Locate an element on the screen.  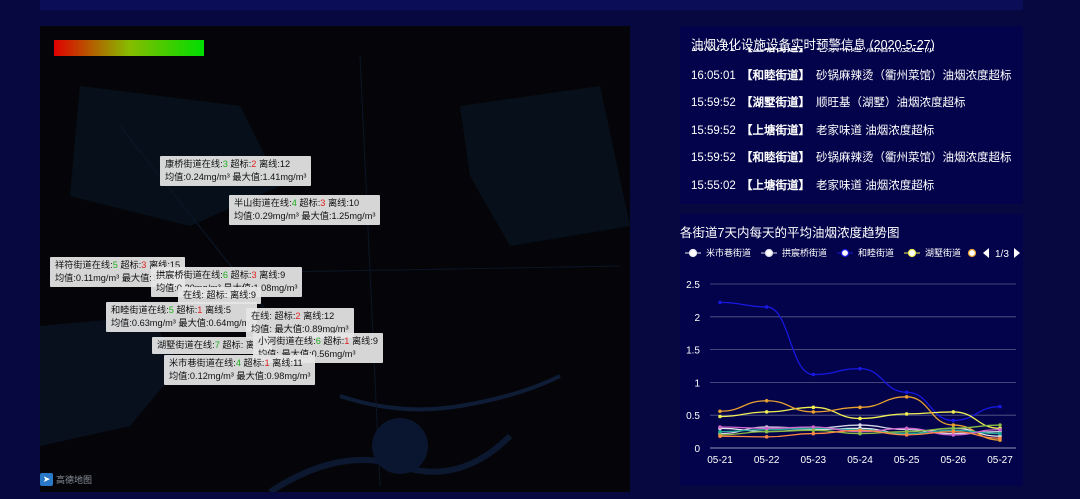
street-name: 半山街道在线: is located at coordinates (263, 203).